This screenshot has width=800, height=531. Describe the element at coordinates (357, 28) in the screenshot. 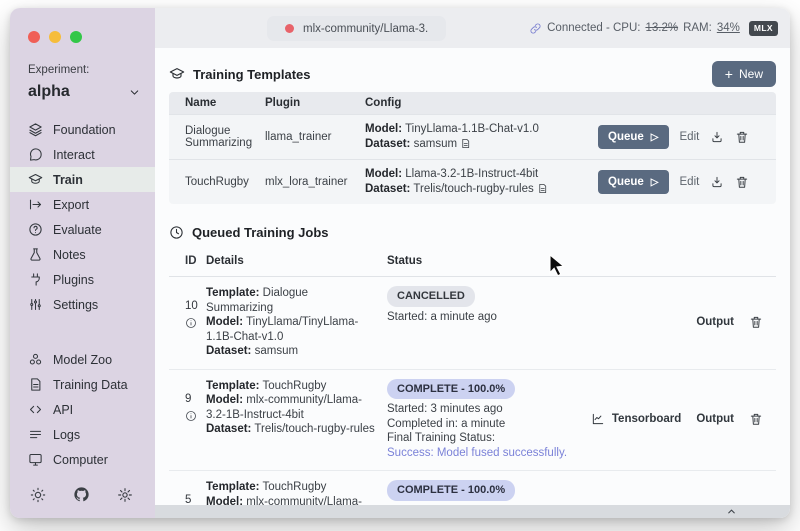

I see `current-model-badge: mlx-community/Llama-3.` at that location.